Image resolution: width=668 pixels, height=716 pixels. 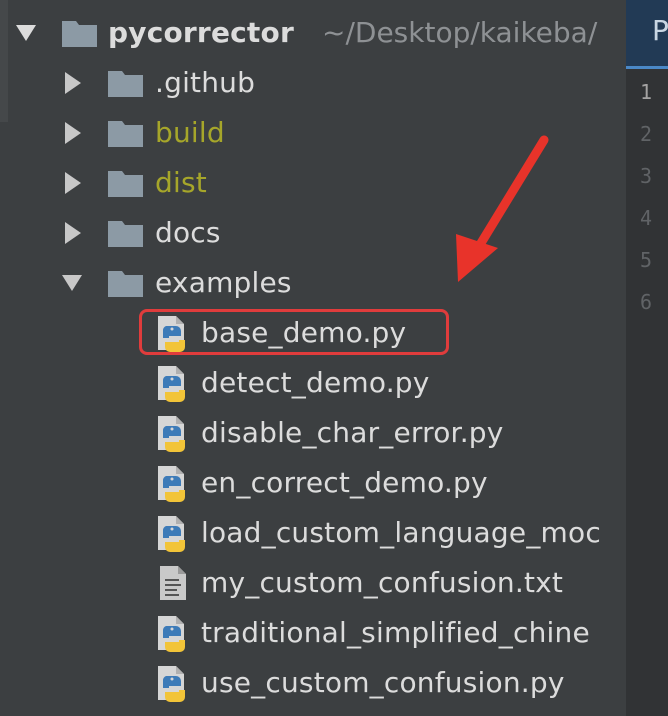 I want to click on line-number: 6, so click(x=645, y=302).